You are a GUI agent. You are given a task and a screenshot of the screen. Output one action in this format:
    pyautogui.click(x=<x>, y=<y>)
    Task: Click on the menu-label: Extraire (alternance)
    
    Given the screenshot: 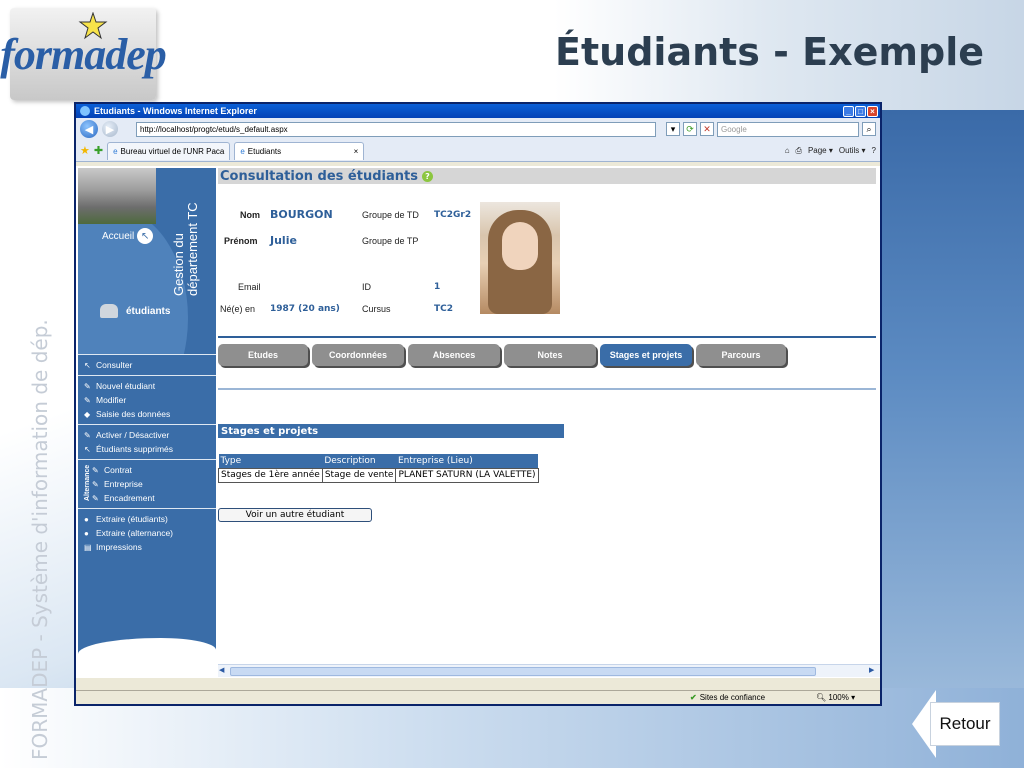 What is the action you would take?
    pyautogui.click(x=135, y=533)
    